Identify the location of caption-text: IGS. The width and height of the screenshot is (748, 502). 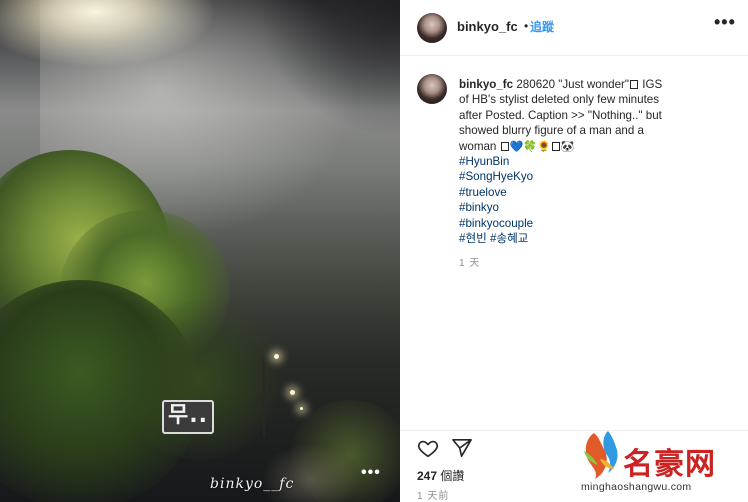
(651, 84).